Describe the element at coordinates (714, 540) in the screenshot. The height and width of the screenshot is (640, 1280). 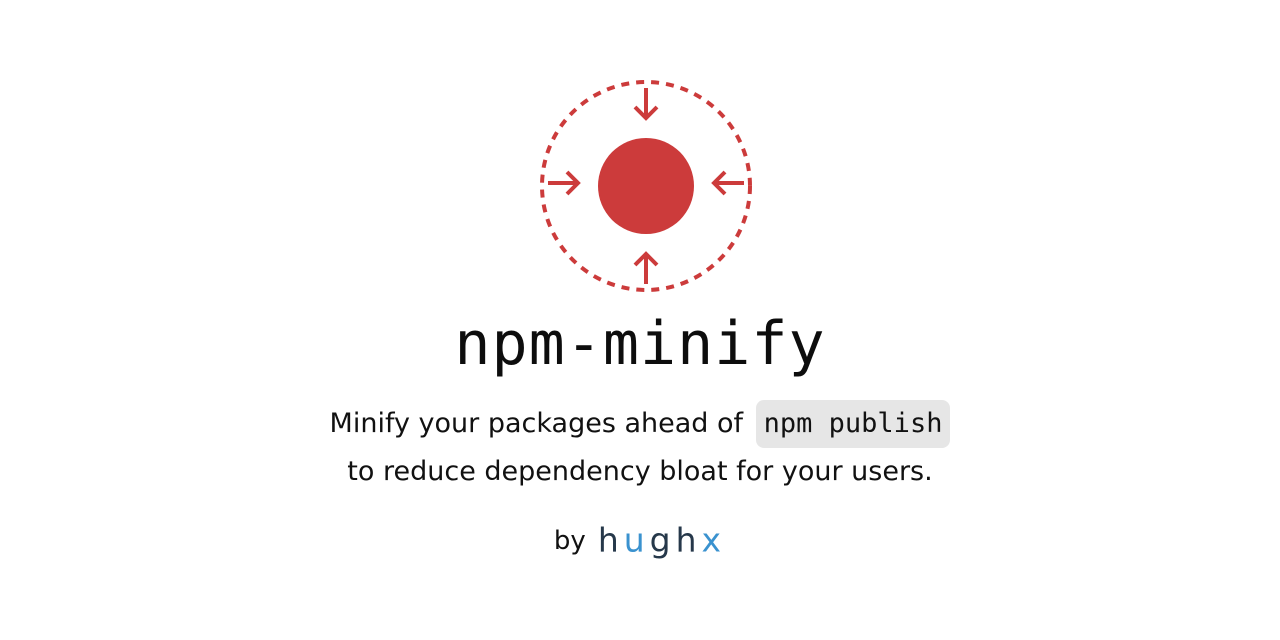
I see `brand-letter-x: x` at that location.